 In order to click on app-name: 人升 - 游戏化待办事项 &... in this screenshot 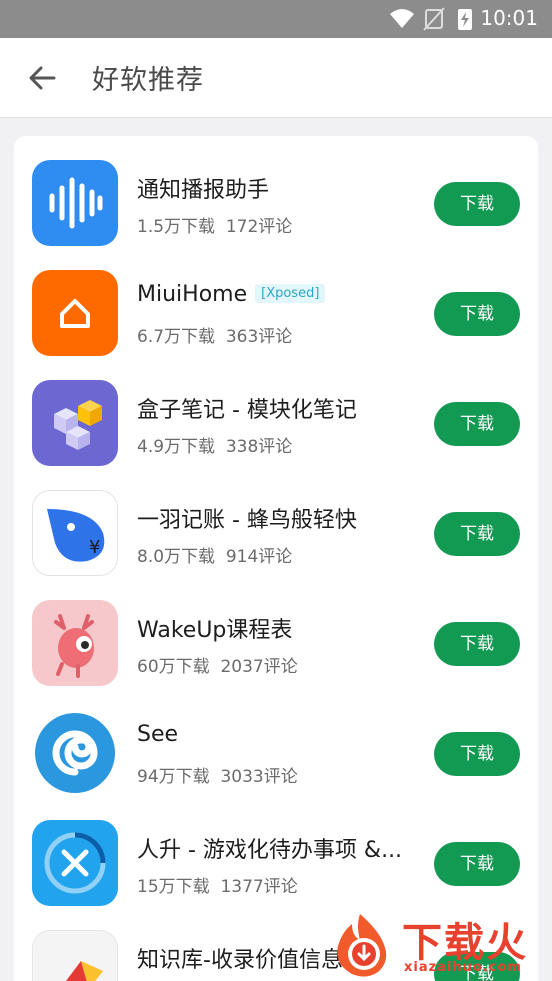, I will do `click(270, 850)`.